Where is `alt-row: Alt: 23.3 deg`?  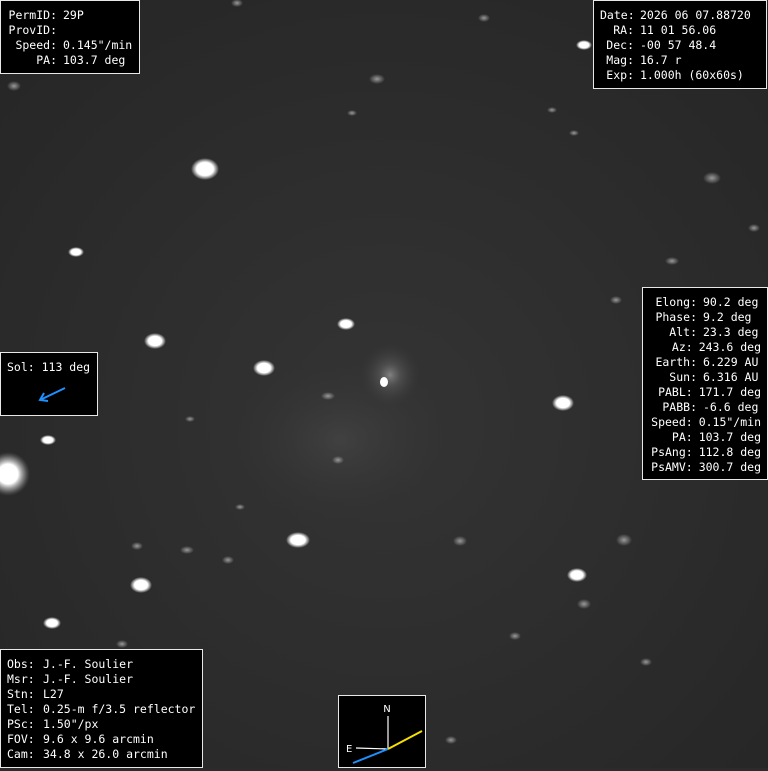 alt-row: Alt: 23.3 deg is located at coordinates (705, 332).